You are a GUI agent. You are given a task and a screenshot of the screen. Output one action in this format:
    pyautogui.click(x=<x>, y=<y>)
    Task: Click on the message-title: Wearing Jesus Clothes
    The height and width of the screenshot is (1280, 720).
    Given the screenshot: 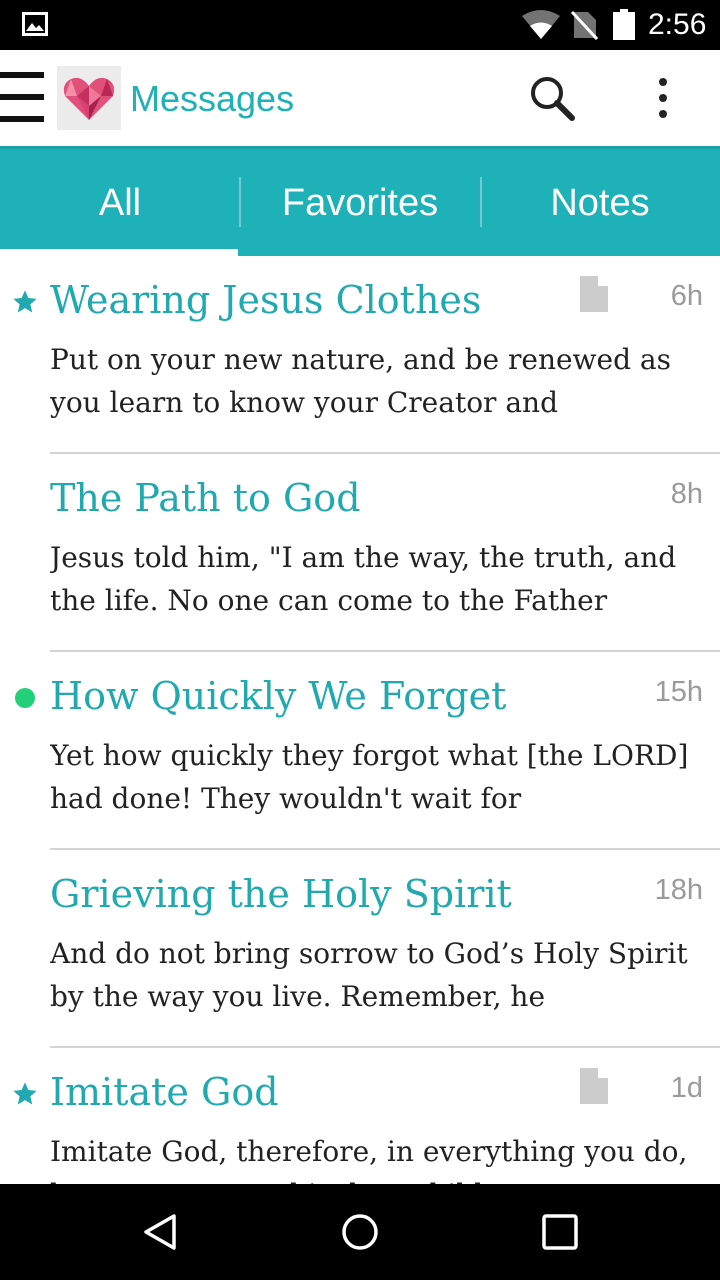 What is the action you would take?
    pyautogui.click(x=266, y=300)
    